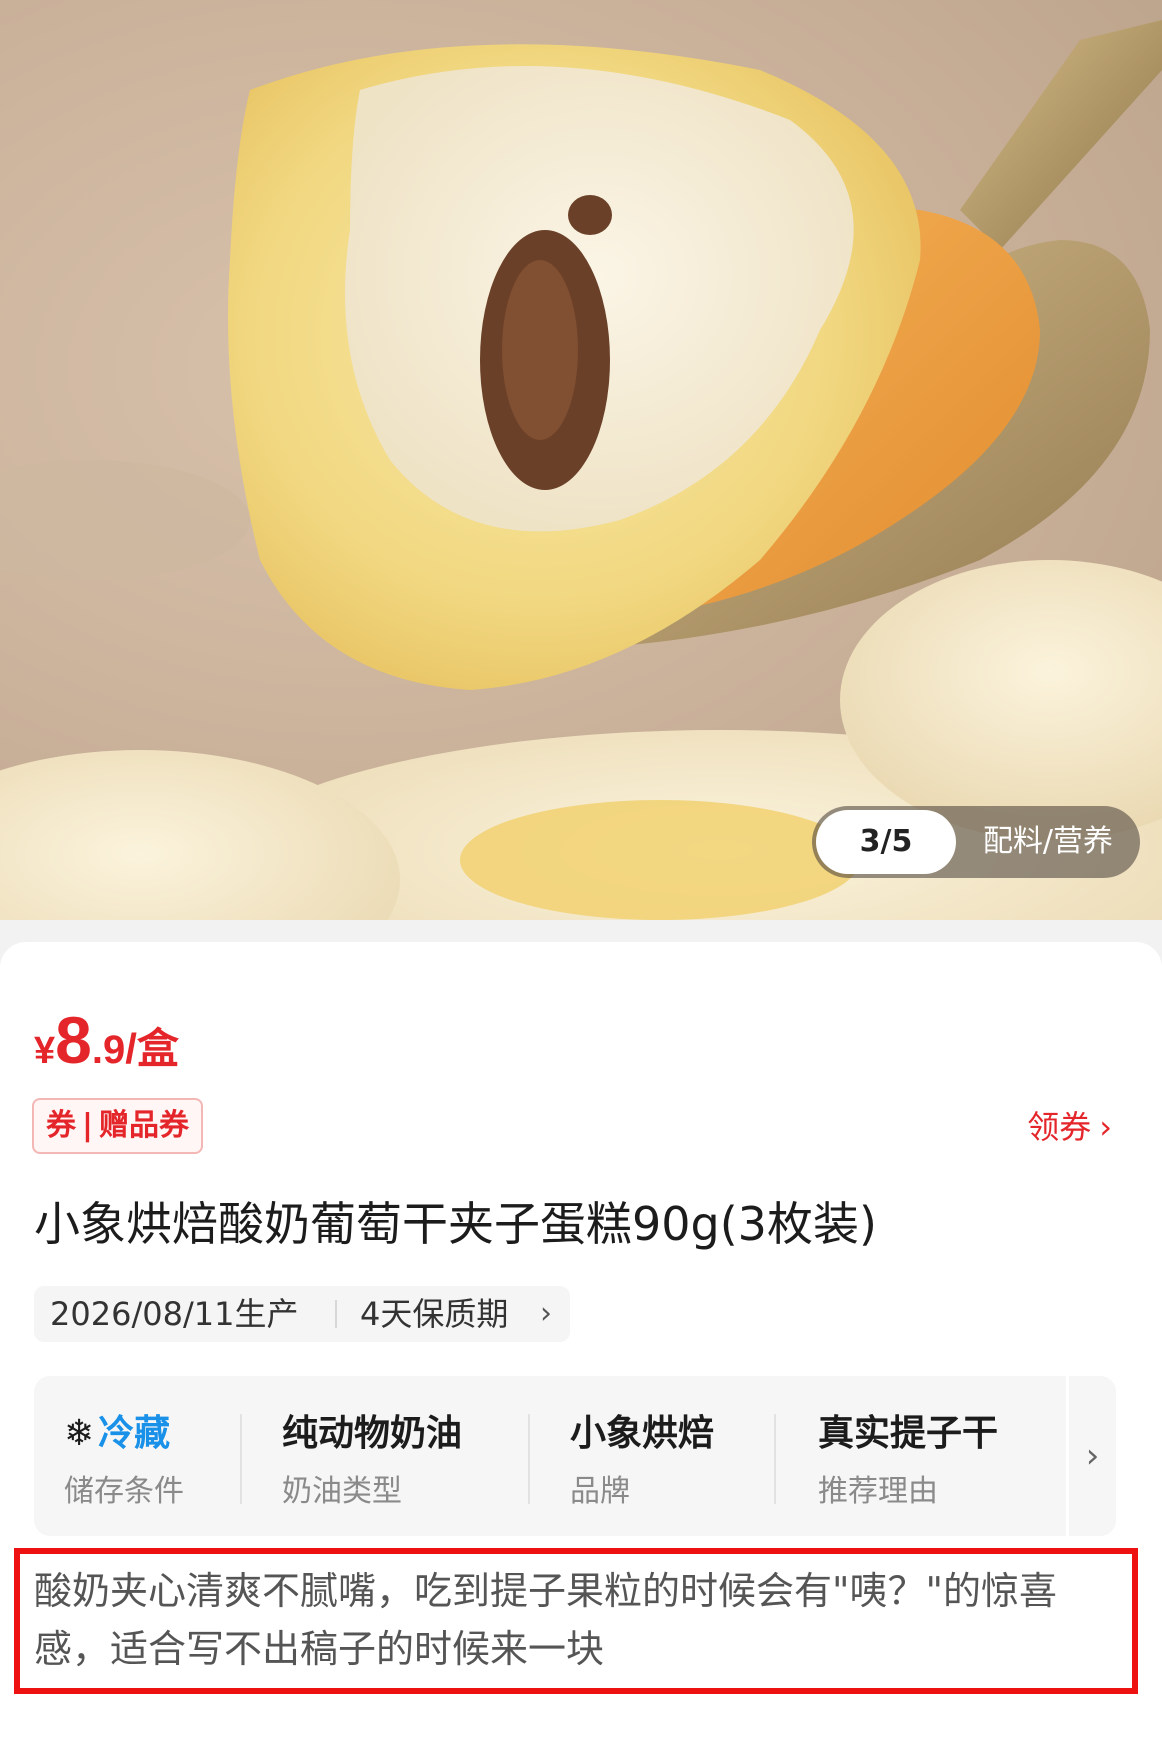 Image resolution: width=1162 pixels, height=1744 pixels. Describe the element at coordinates (336, 1314) in the screenshot. I see `divider` at that location.